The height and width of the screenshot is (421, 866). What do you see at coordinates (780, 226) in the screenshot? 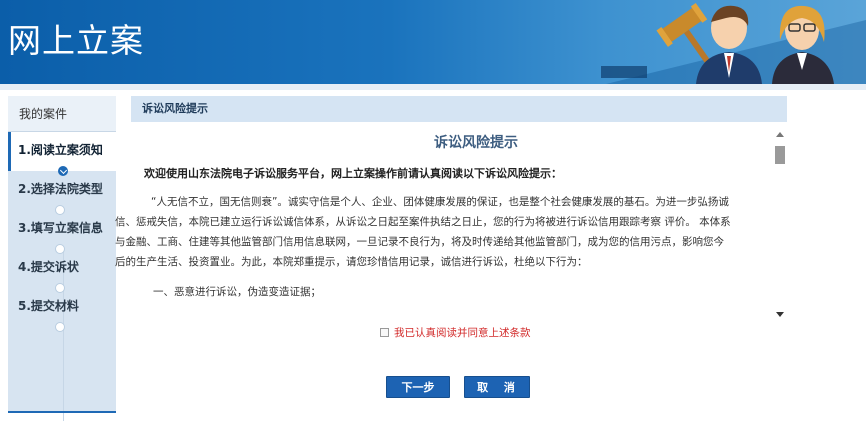
I see `content-scrollbar` at bounding box center [780, 226].